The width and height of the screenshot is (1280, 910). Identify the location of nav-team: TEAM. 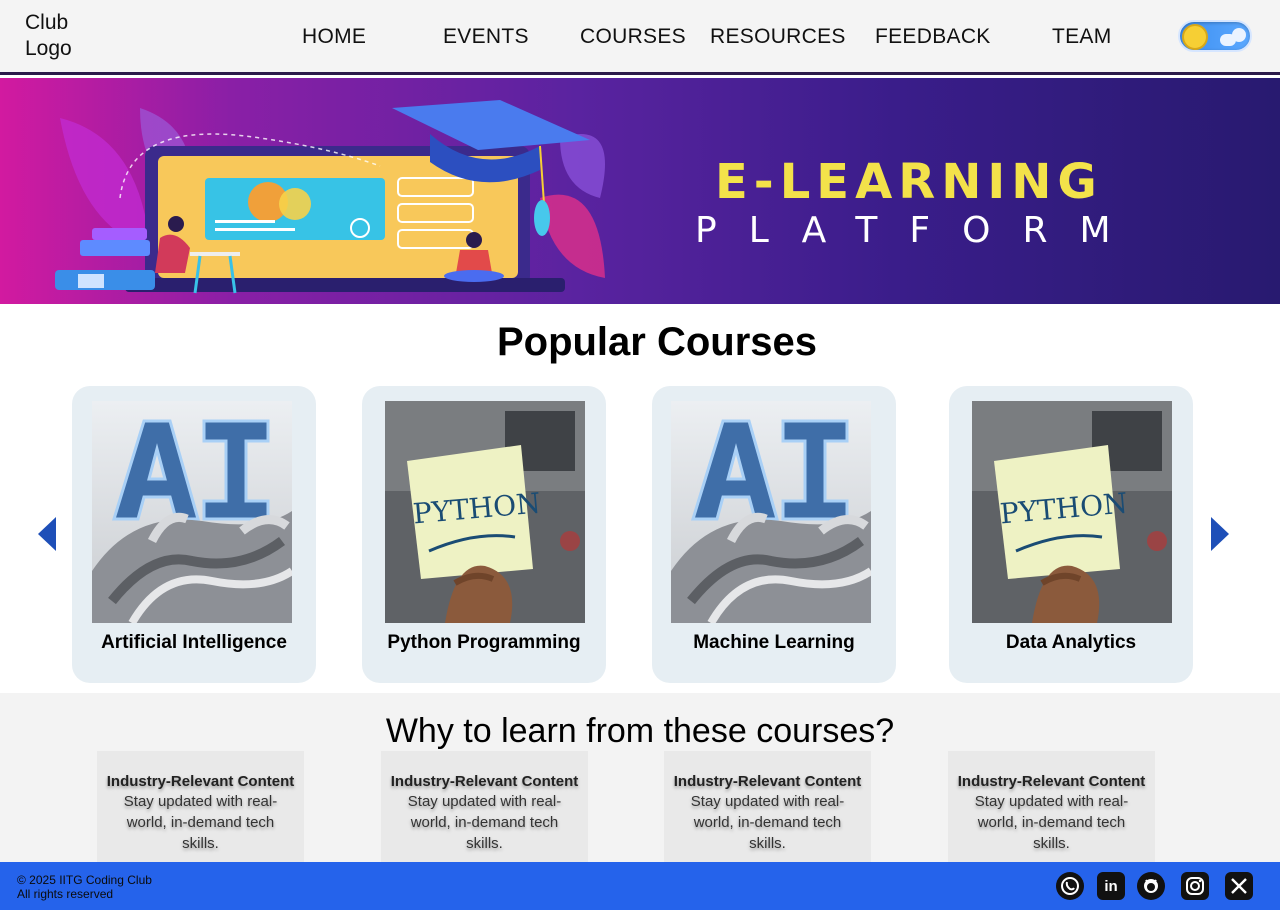
(1082, 37).